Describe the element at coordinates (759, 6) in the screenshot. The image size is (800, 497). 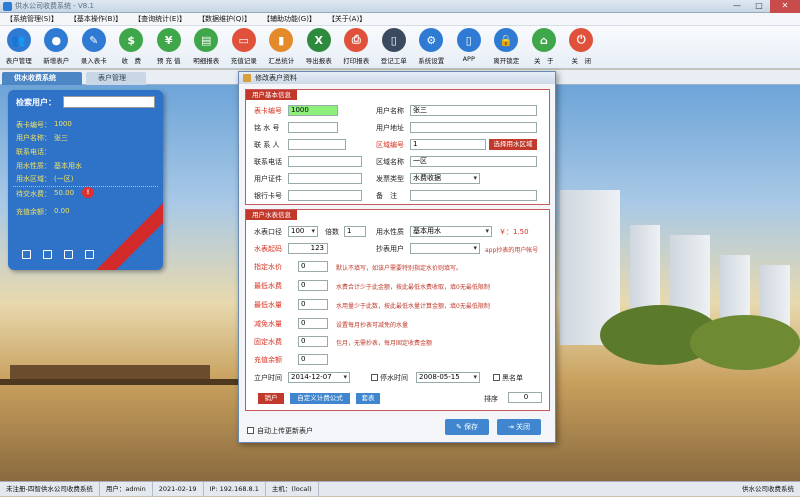
I see `maximize-button: □` at that location.